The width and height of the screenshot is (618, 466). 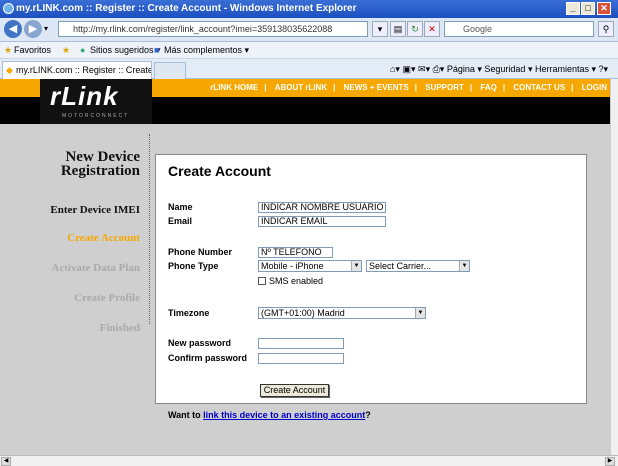 I want to click on confirm-password-label: Confirm password, so click(x=208, y=358).